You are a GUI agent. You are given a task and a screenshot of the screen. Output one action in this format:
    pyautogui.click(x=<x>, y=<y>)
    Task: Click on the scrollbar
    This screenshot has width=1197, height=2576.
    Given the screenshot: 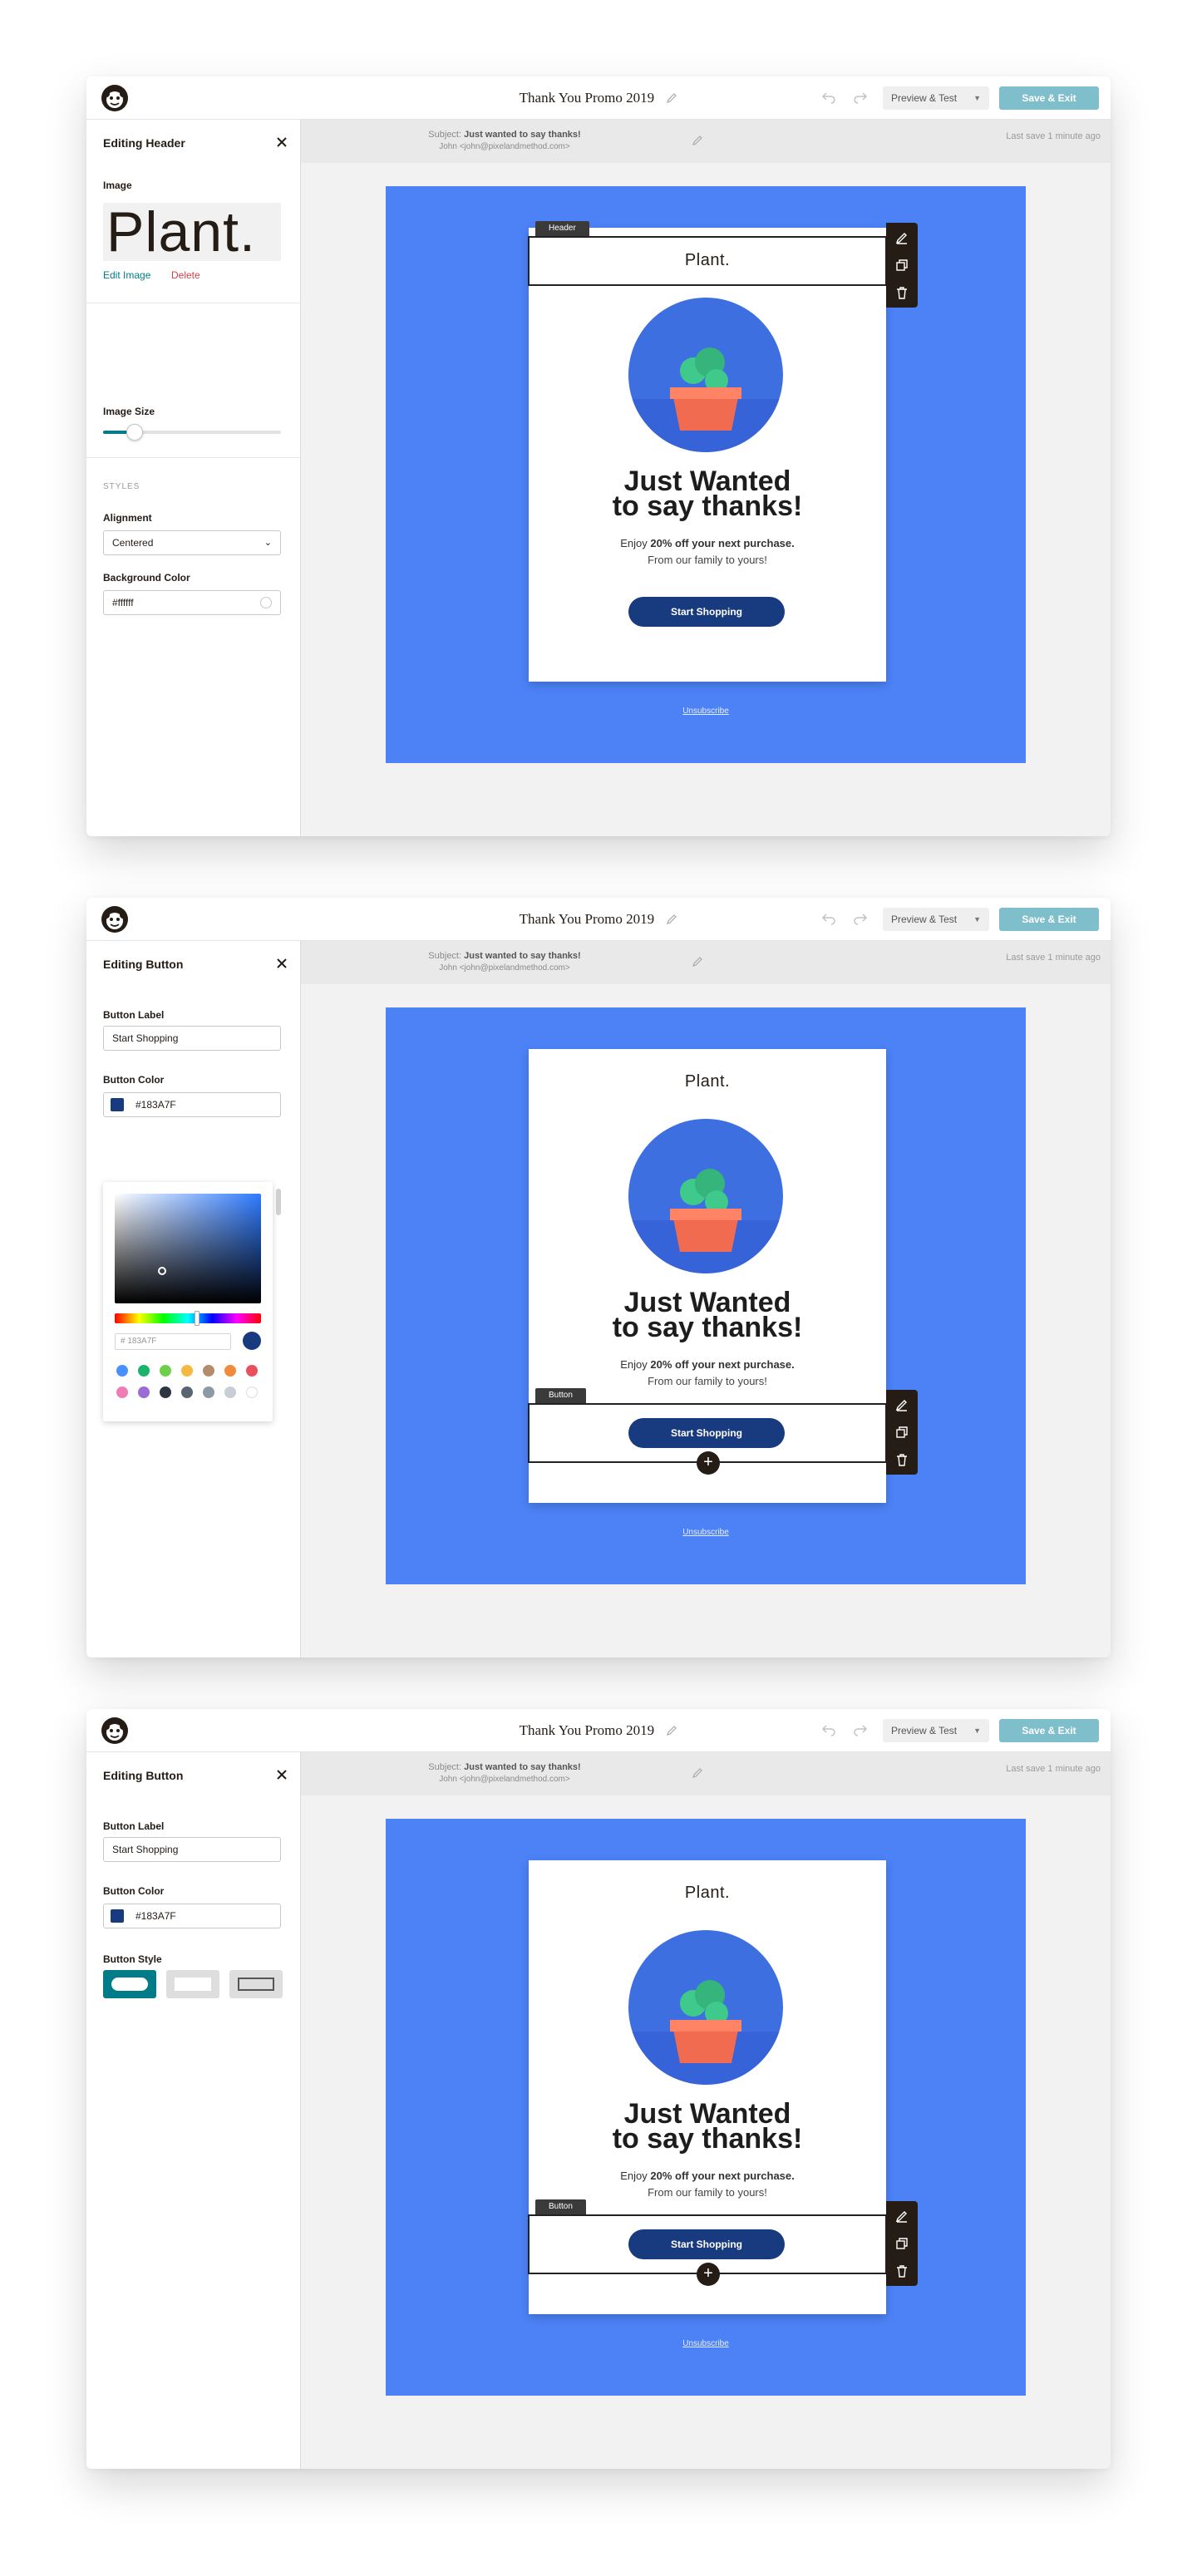 What is the action you would take?
    pyautogui.click(x=278, y=1202)
    